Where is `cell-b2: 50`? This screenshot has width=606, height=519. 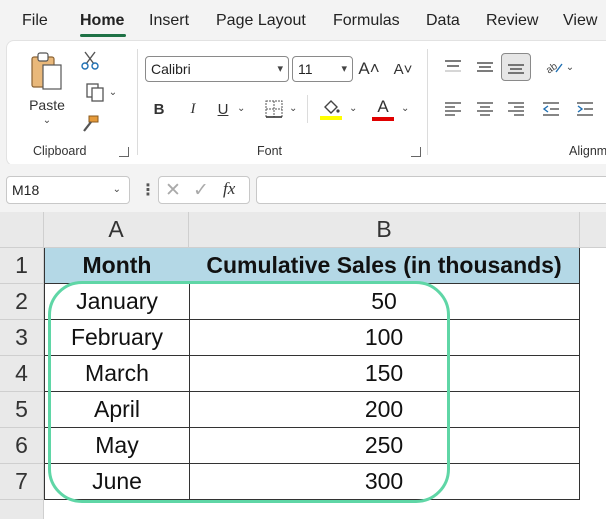 cell-b2: 50 is located at coordinates (384, 302).